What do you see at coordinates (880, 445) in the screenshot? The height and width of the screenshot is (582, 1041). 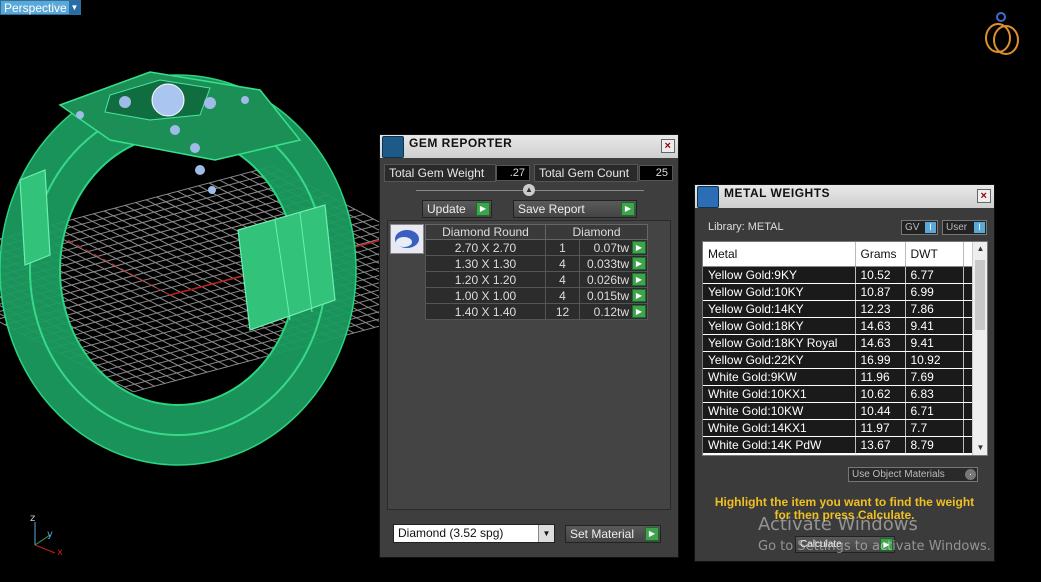 I see `metal-grams-cell: 13.67` at bounding box center [880, 445].